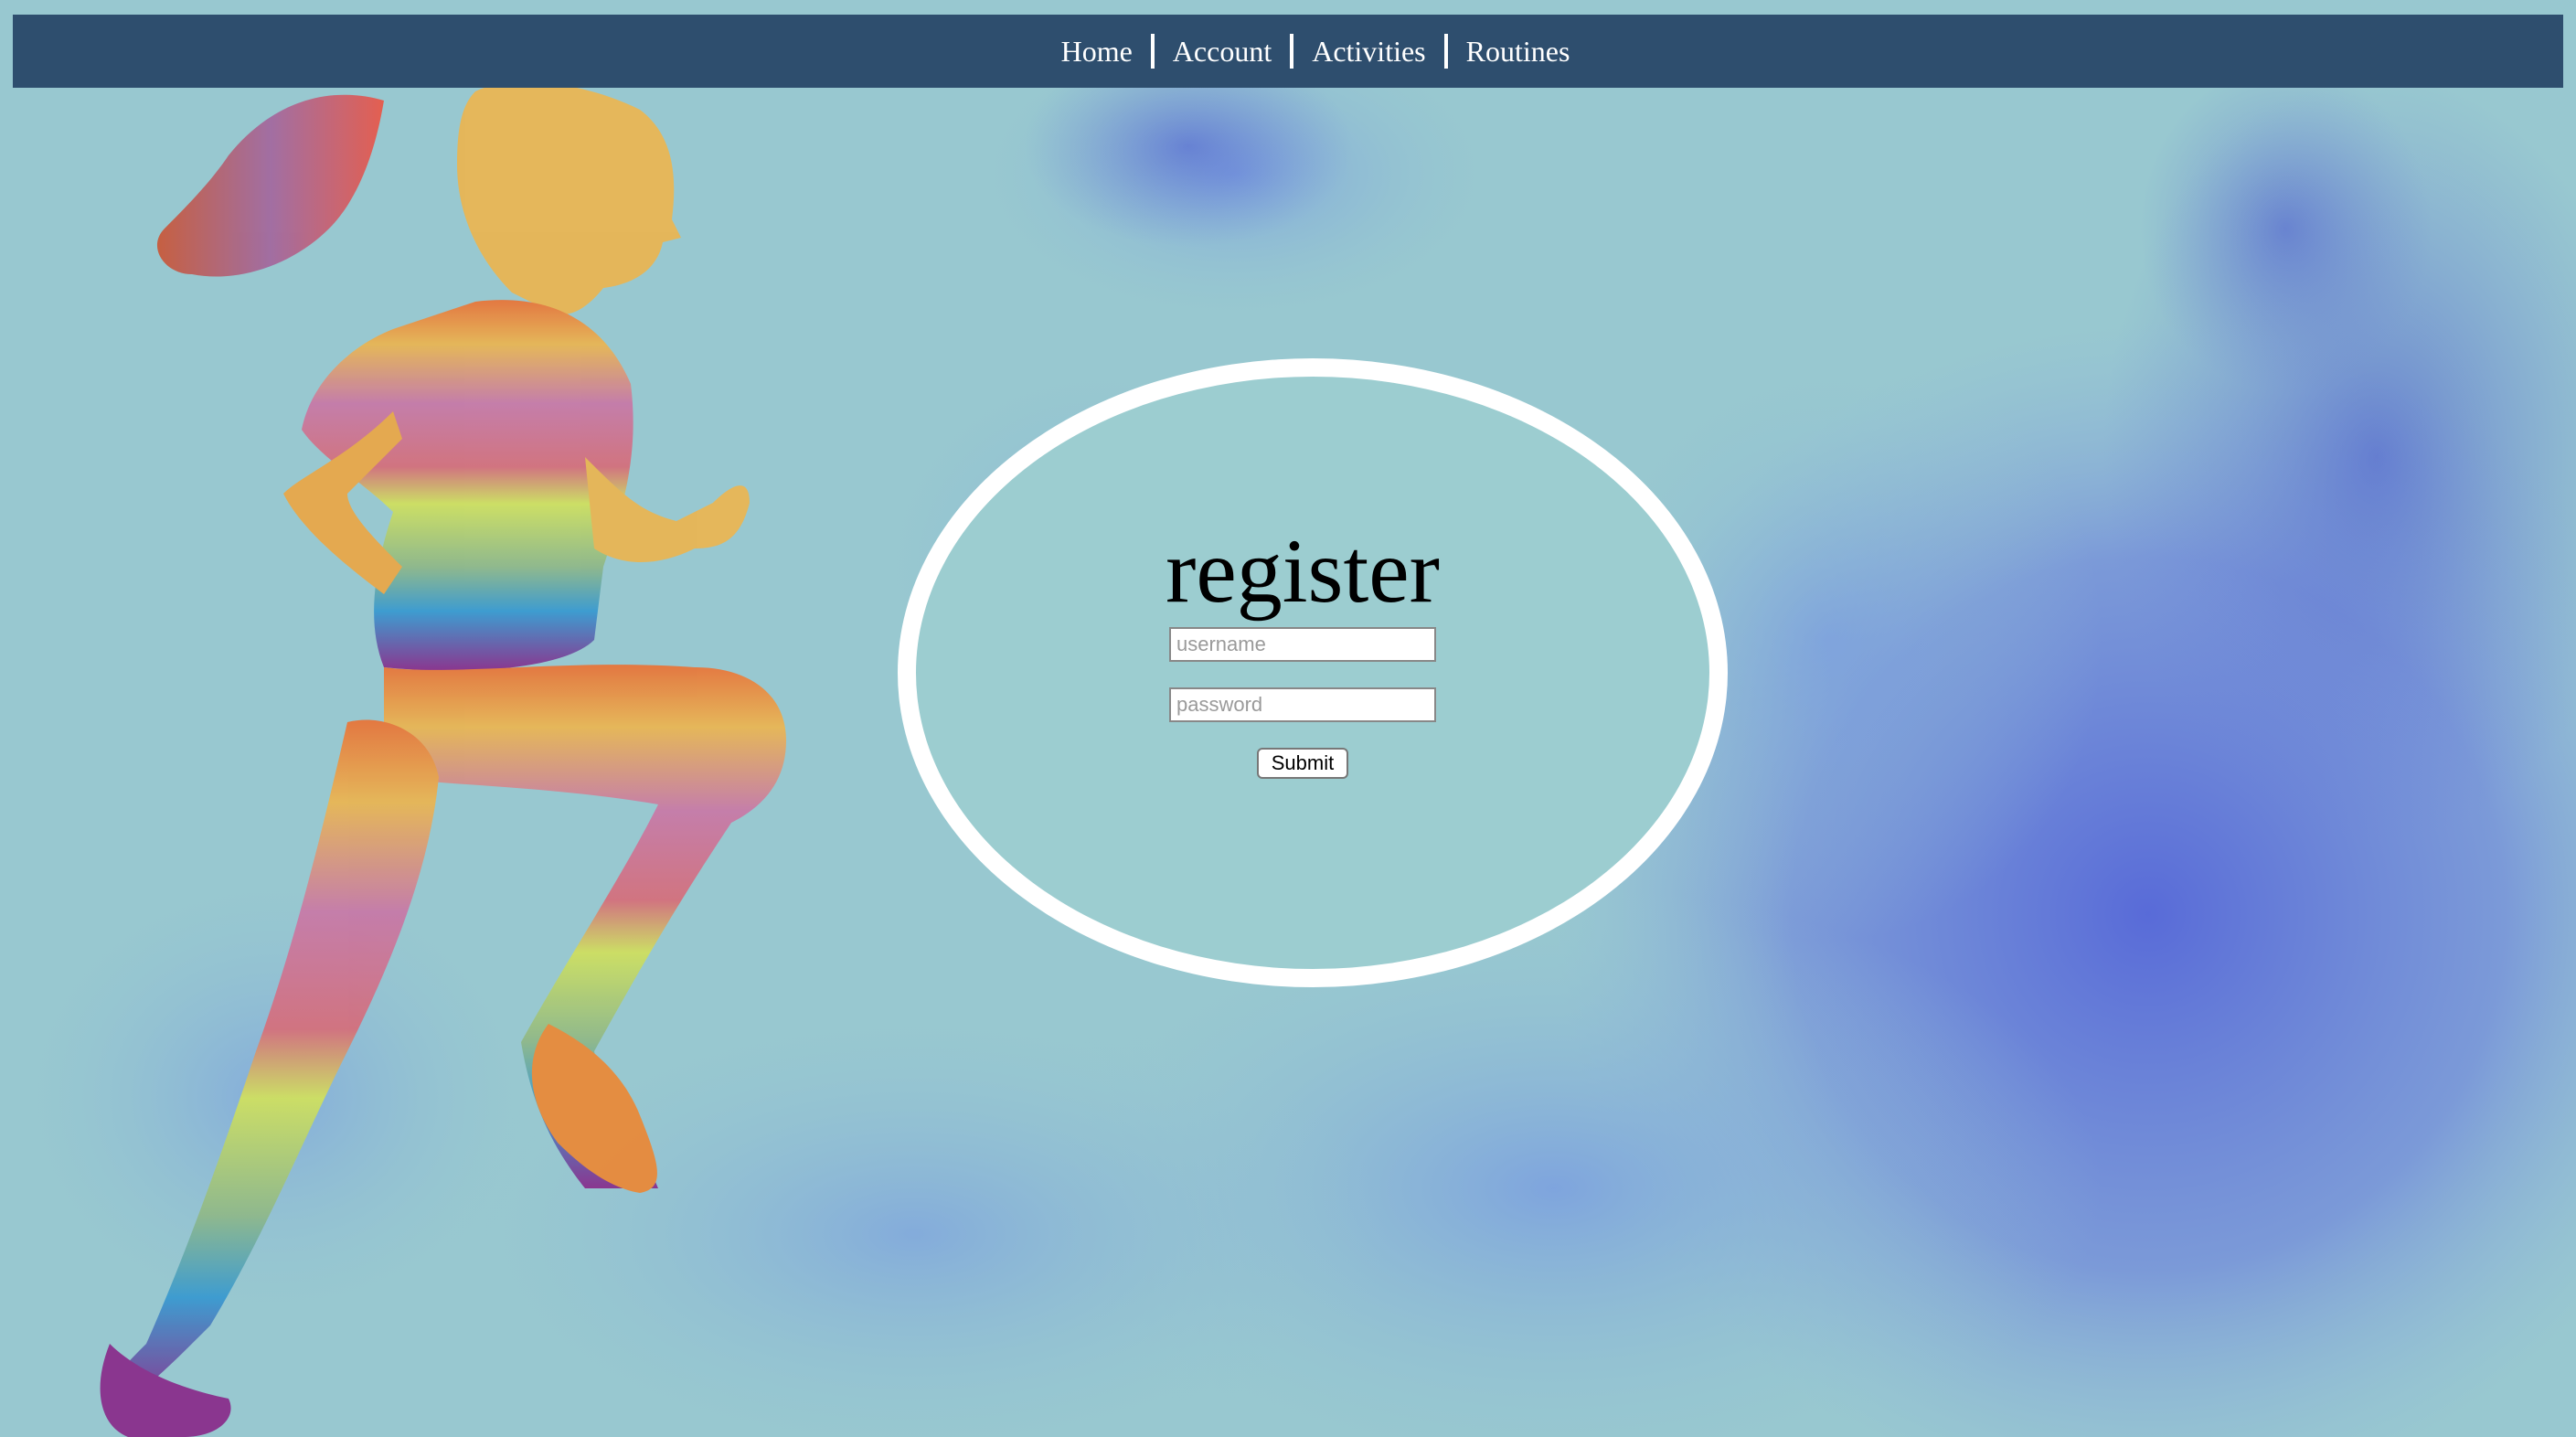 Image resolution: width=2576 pixels, height=1437 pixels. Describe the element at coordinates (1368, 51) in the screenshot. I see `nav-activities-link: Activities` at that location.